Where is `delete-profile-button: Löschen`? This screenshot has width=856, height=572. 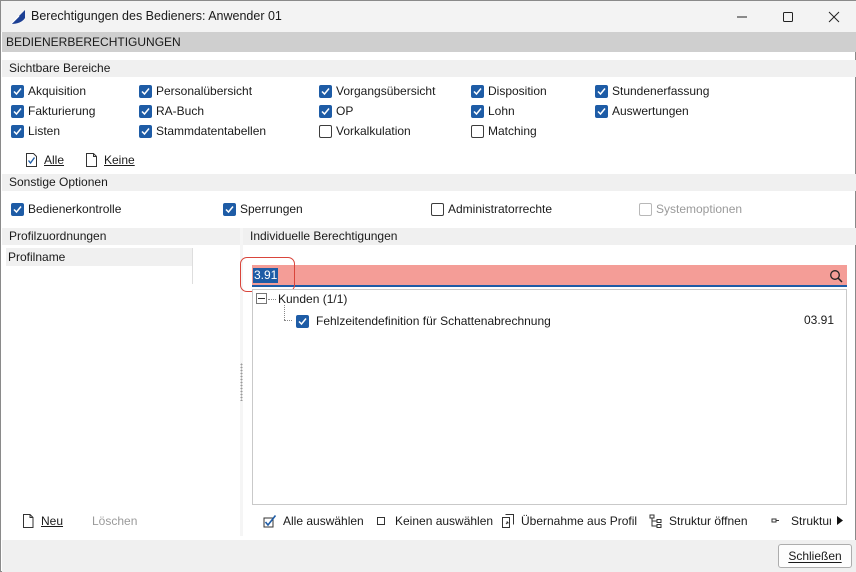 delete-profile-button: Löschen is located at coordinates (114, 521).